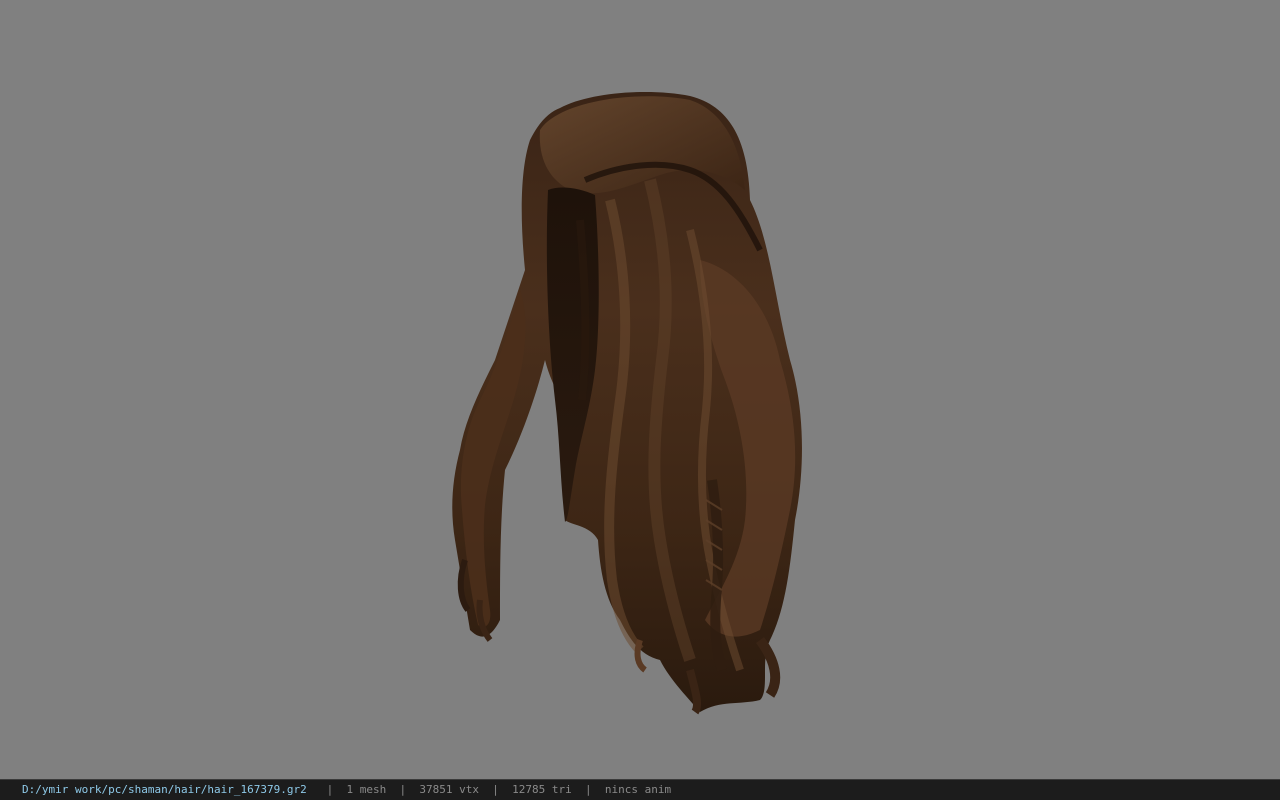 The width and height of the screenshot is (1280, 800). I want to click on anim-status: nincs anim, so click(638, 789).